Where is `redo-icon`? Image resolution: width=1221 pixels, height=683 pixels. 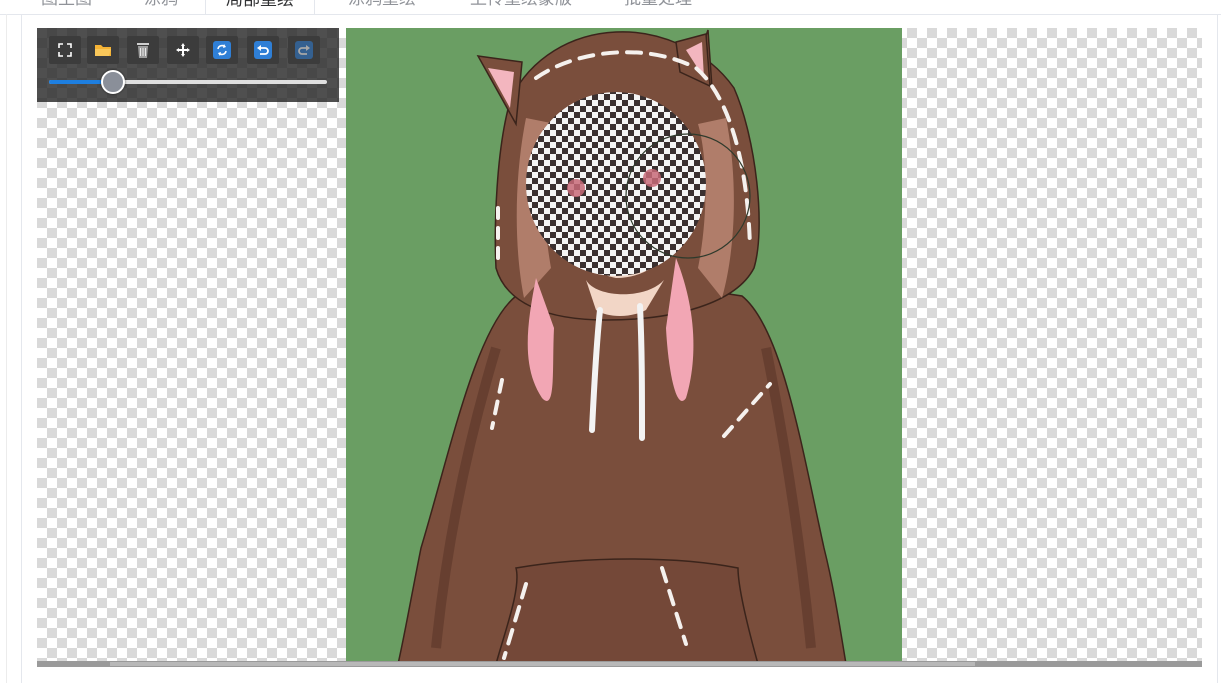 redo-icon is located at coordinates (304, 50).